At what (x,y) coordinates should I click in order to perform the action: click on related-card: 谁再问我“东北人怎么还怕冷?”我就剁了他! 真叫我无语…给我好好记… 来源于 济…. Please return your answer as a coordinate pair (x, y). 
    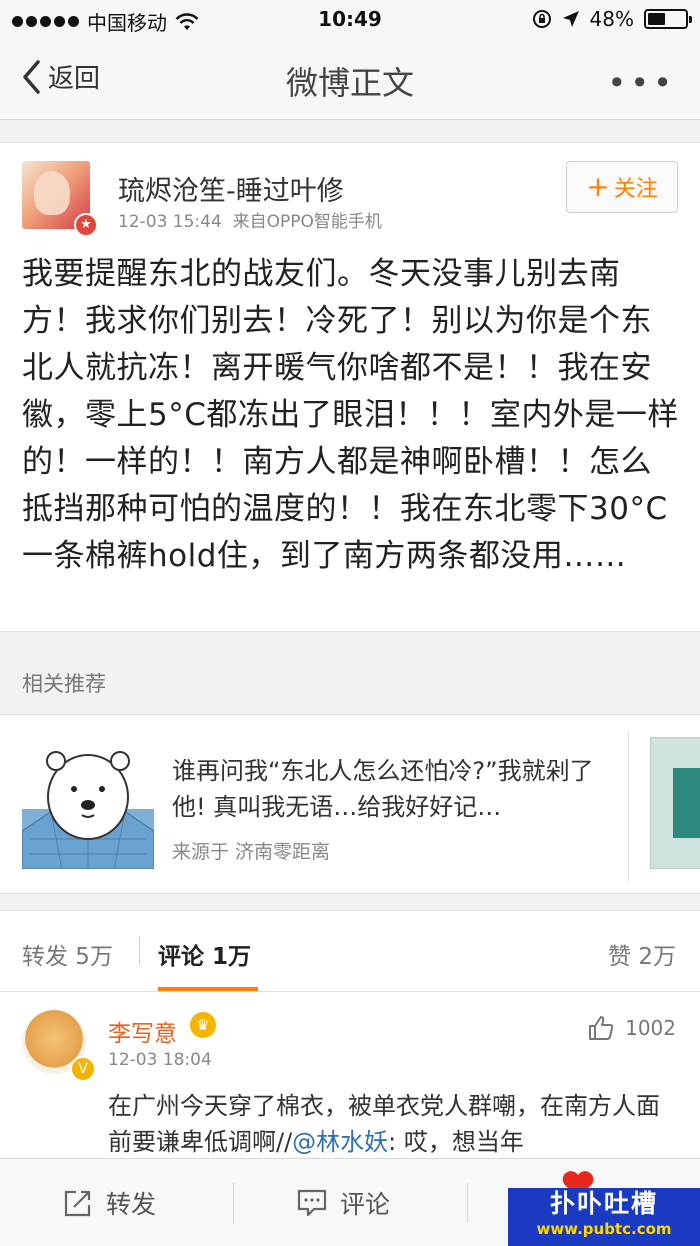
    Looking at the image, I should click on (350, 804).